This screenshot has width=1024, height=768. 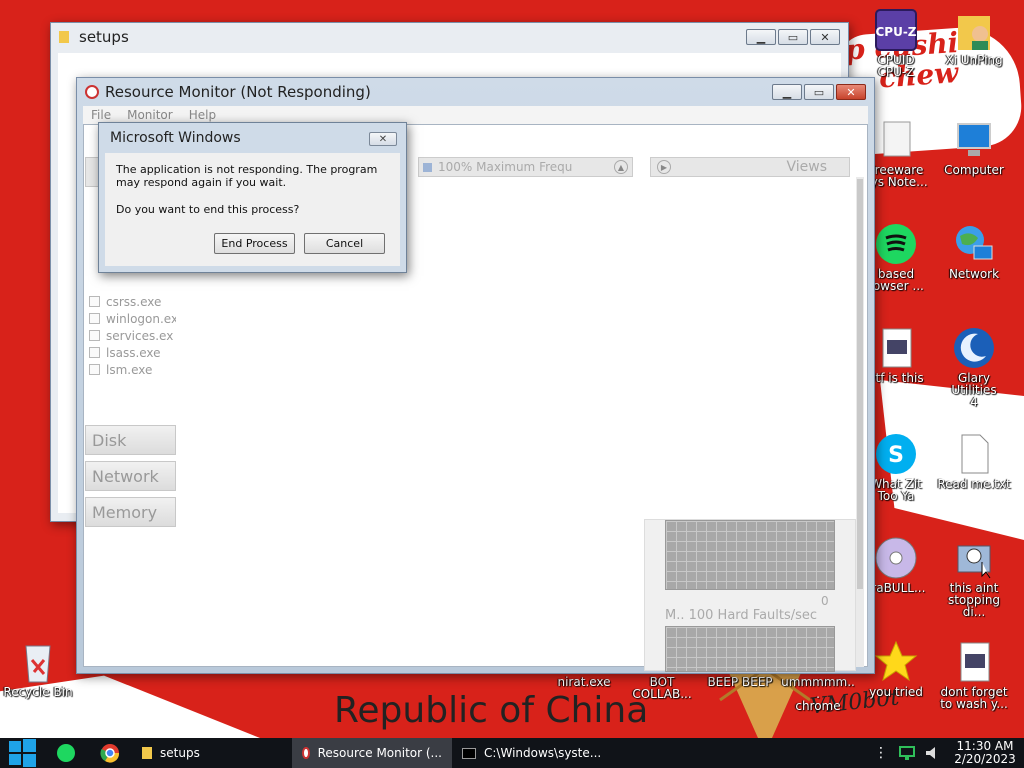 I want to click on desktop-icon-label: Read me.txt, so click(x=974, y=484).